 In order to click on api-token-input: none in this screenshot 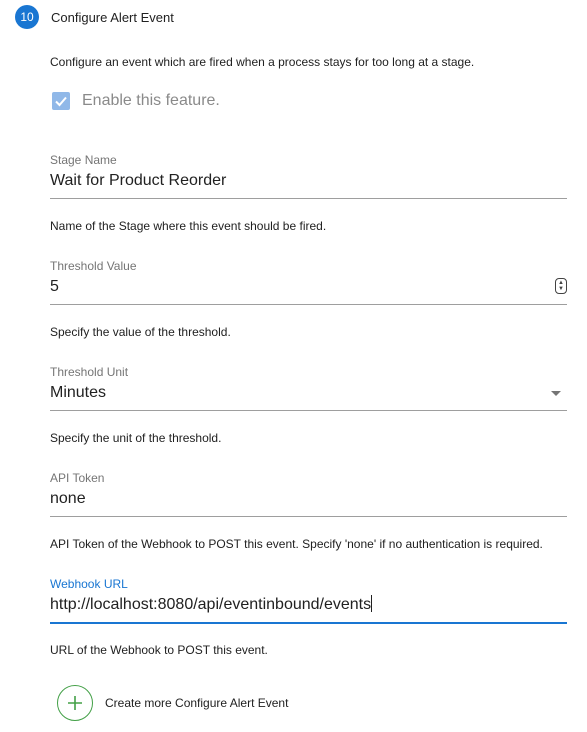, I will do `click(308, 499)`.